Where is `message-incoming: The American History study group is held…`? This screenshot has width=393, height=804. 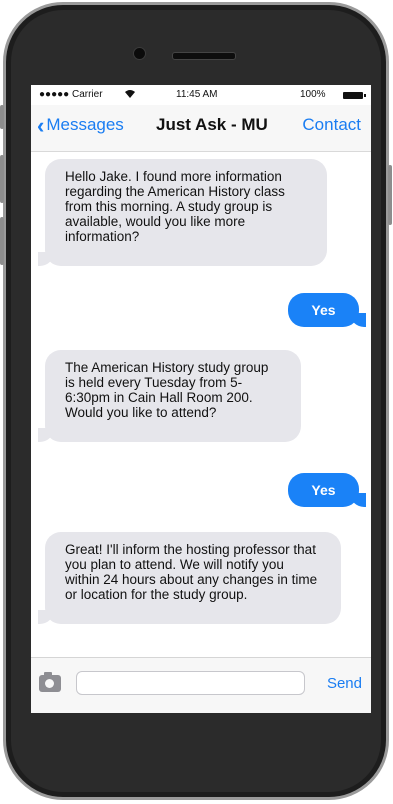
message-incoming: The American History study group is held… is located at coordinates (169, 396).